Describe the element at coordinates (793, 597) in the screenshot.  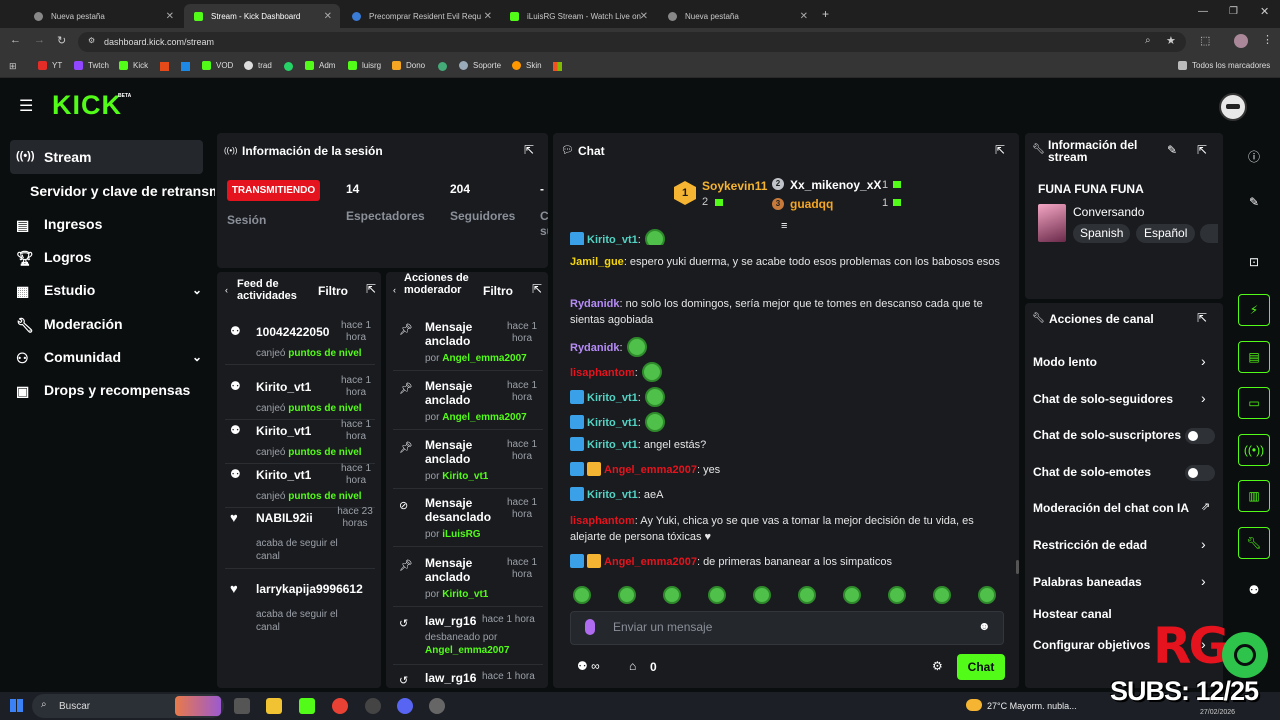
I see `emote-bar` at that location.